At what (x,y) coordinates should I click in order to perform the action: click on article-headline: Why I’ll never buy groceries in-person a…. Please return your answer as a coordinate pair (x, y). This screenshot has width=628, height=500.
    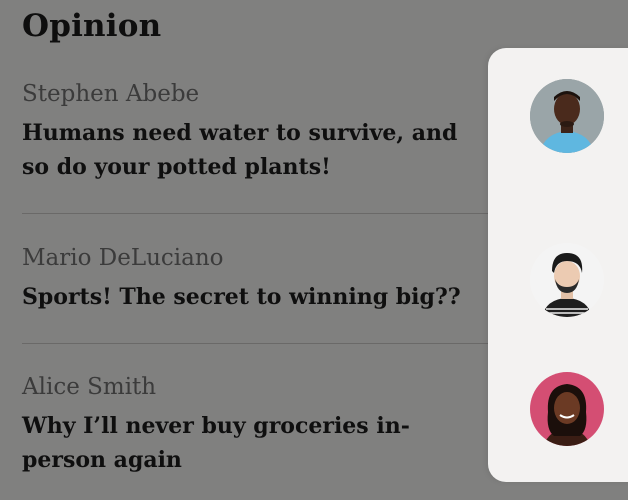
    Looking at the image, I should click on (257, 443).